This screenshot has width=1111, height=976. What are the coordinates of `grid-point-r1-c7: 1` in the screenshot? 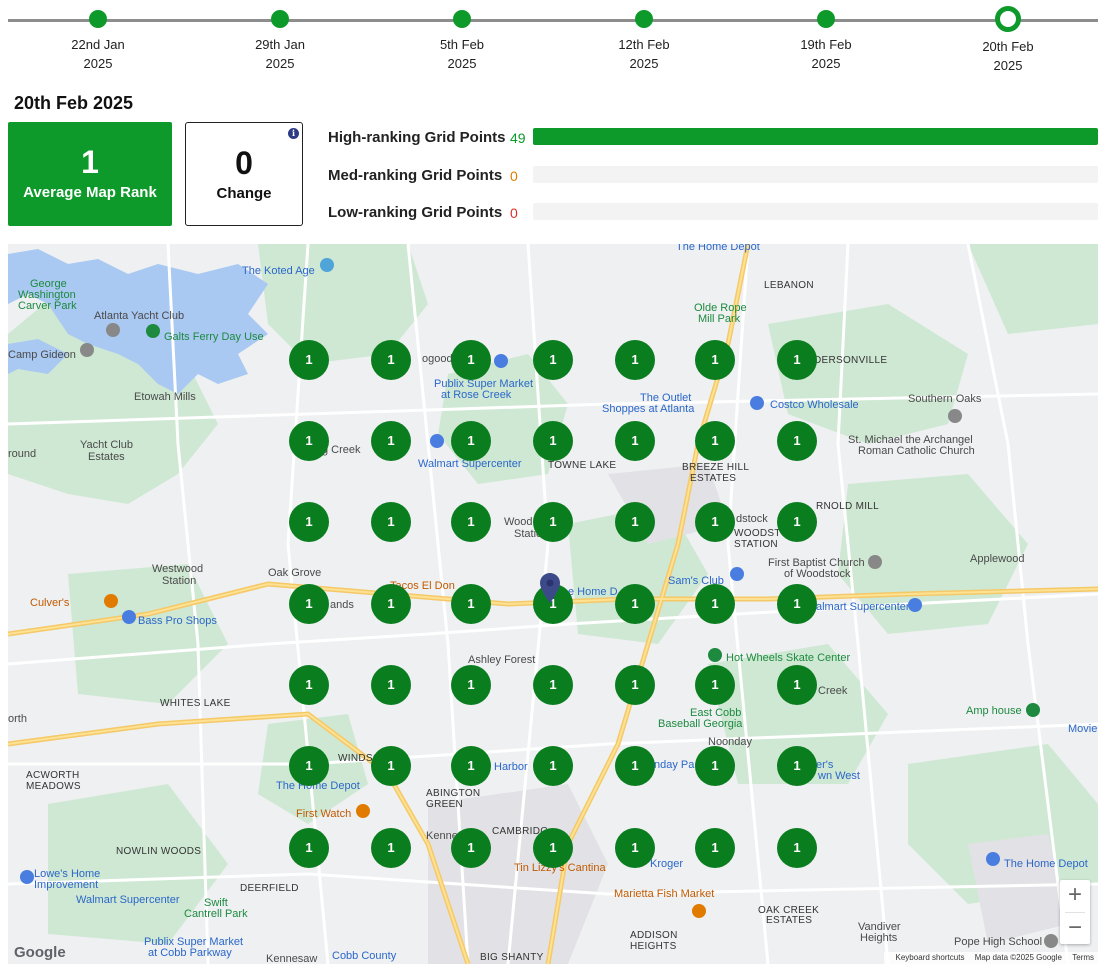 It's located at (797, 360).